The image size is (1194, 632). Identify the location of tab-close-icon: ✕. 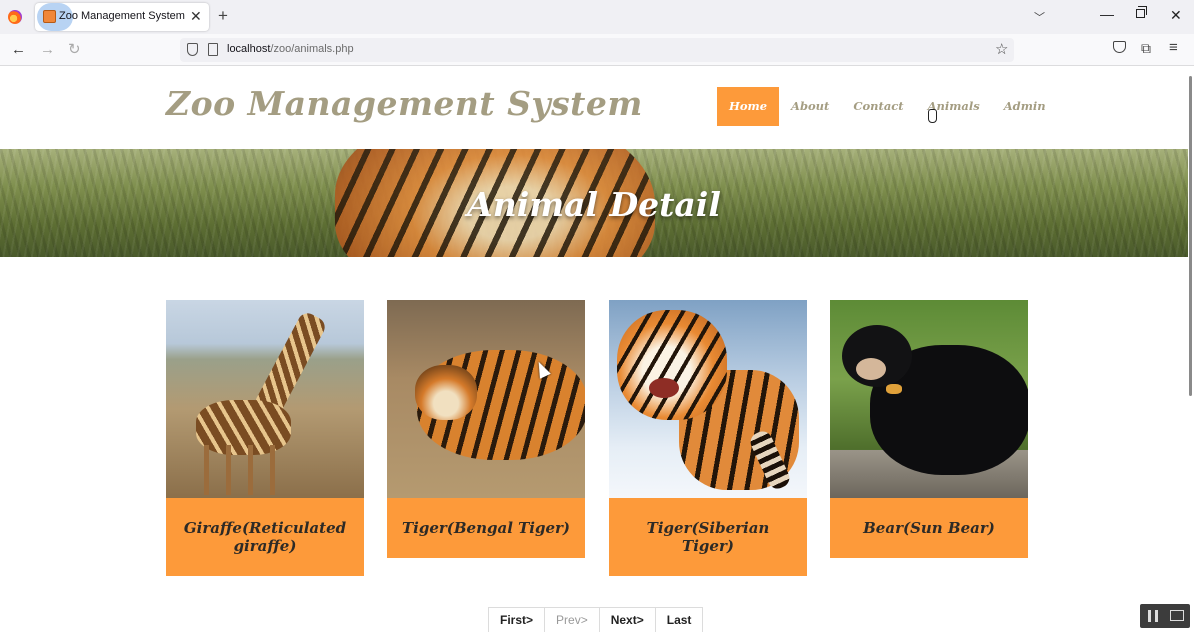
(196, 16).